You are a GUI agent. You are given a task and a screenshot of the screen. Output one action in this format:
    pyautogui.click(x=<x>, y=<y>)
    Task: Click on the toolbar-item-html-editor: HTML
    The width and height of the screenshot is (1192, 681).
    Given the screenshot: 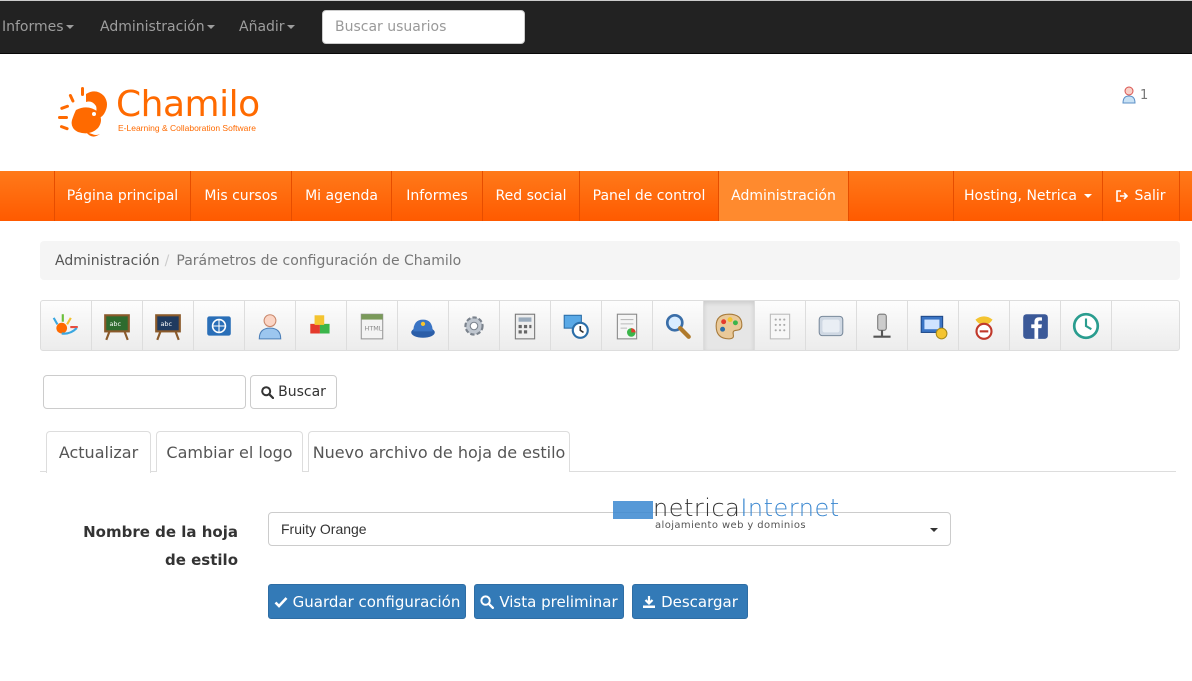 What is the action you would take?
    pyautogui.click(x=372, y=325)
    